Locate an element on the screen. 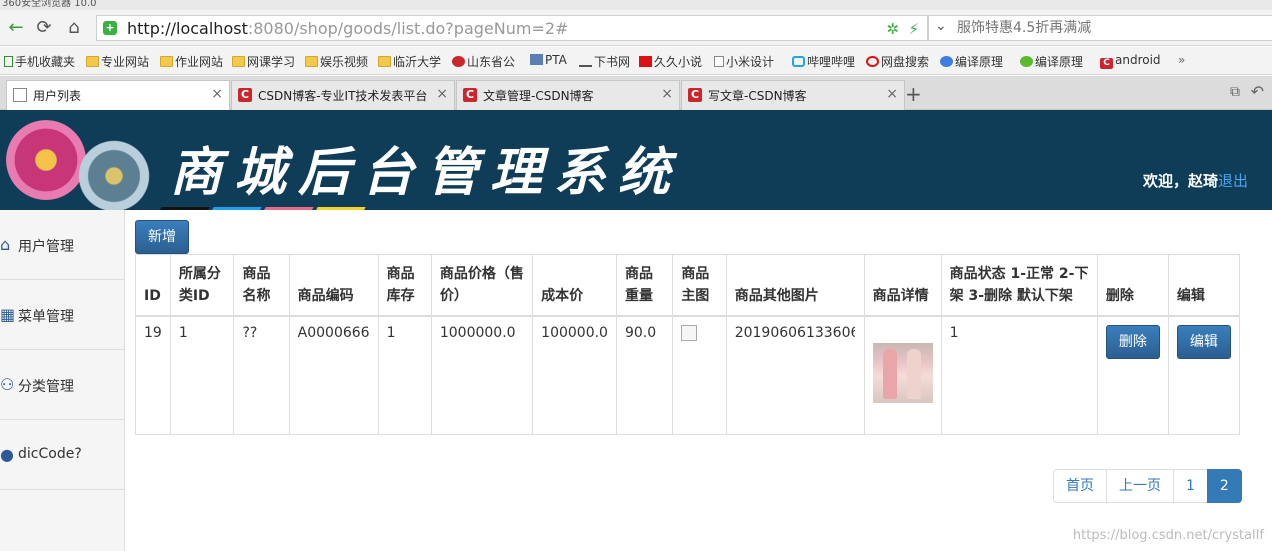 The image size is (1272, 551). book-icon is located at coordinates (585, 61).